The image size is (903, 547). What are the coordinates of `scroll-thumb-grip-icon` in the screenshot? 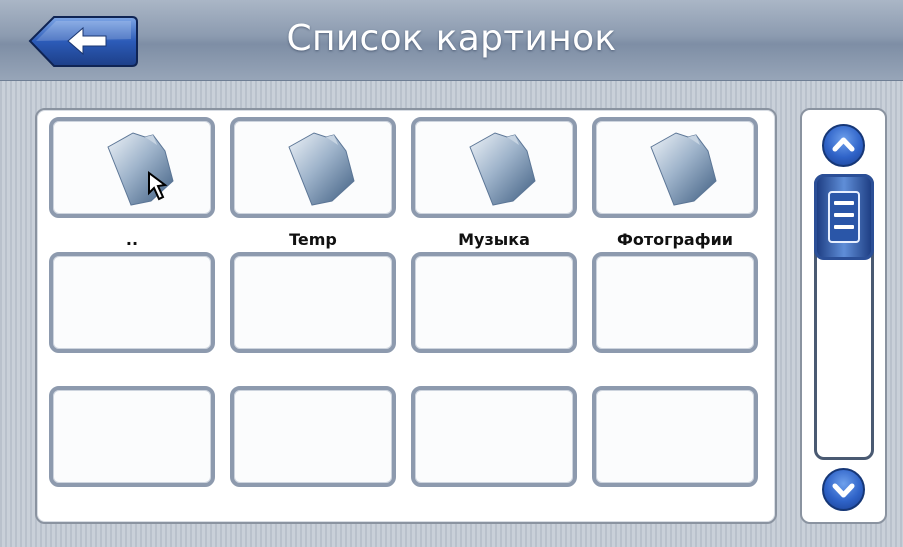 It's located at (844, 217).